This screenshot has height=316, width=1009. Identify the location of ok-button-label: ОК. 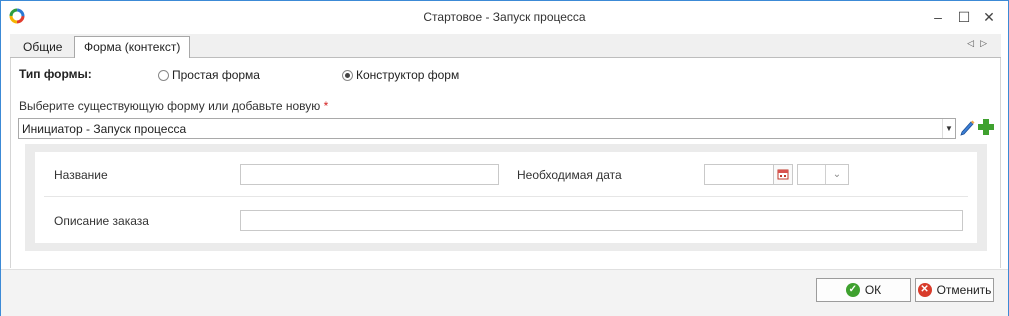
(873, 290).